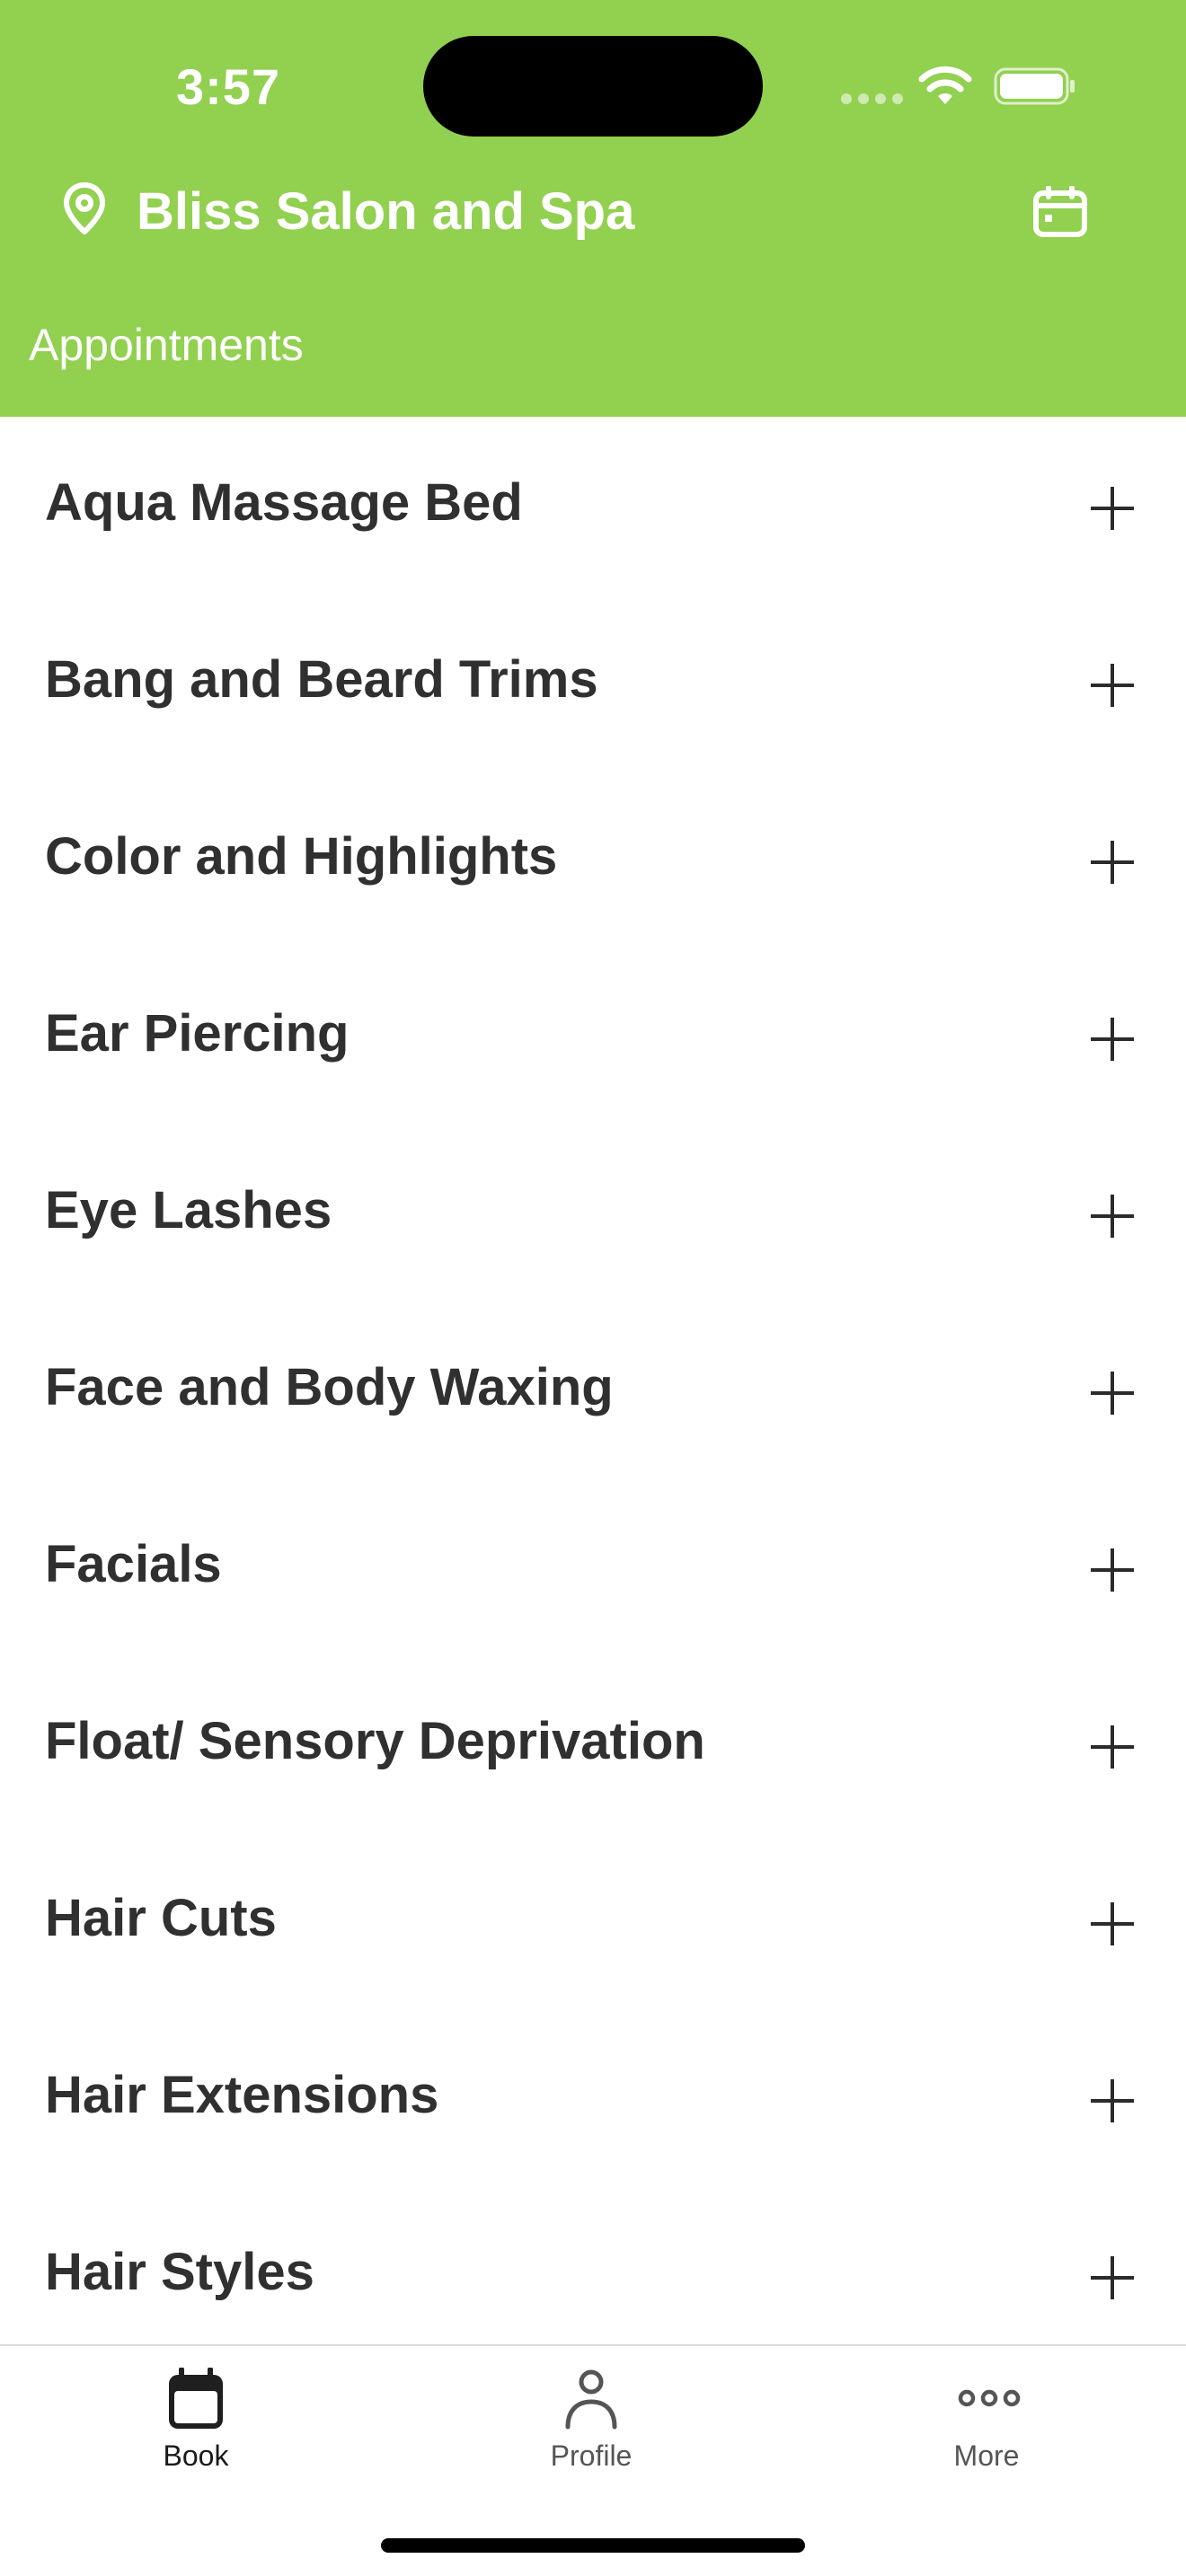  I want to click on service-label: Face and Body Waxing, so click(329, 1387).